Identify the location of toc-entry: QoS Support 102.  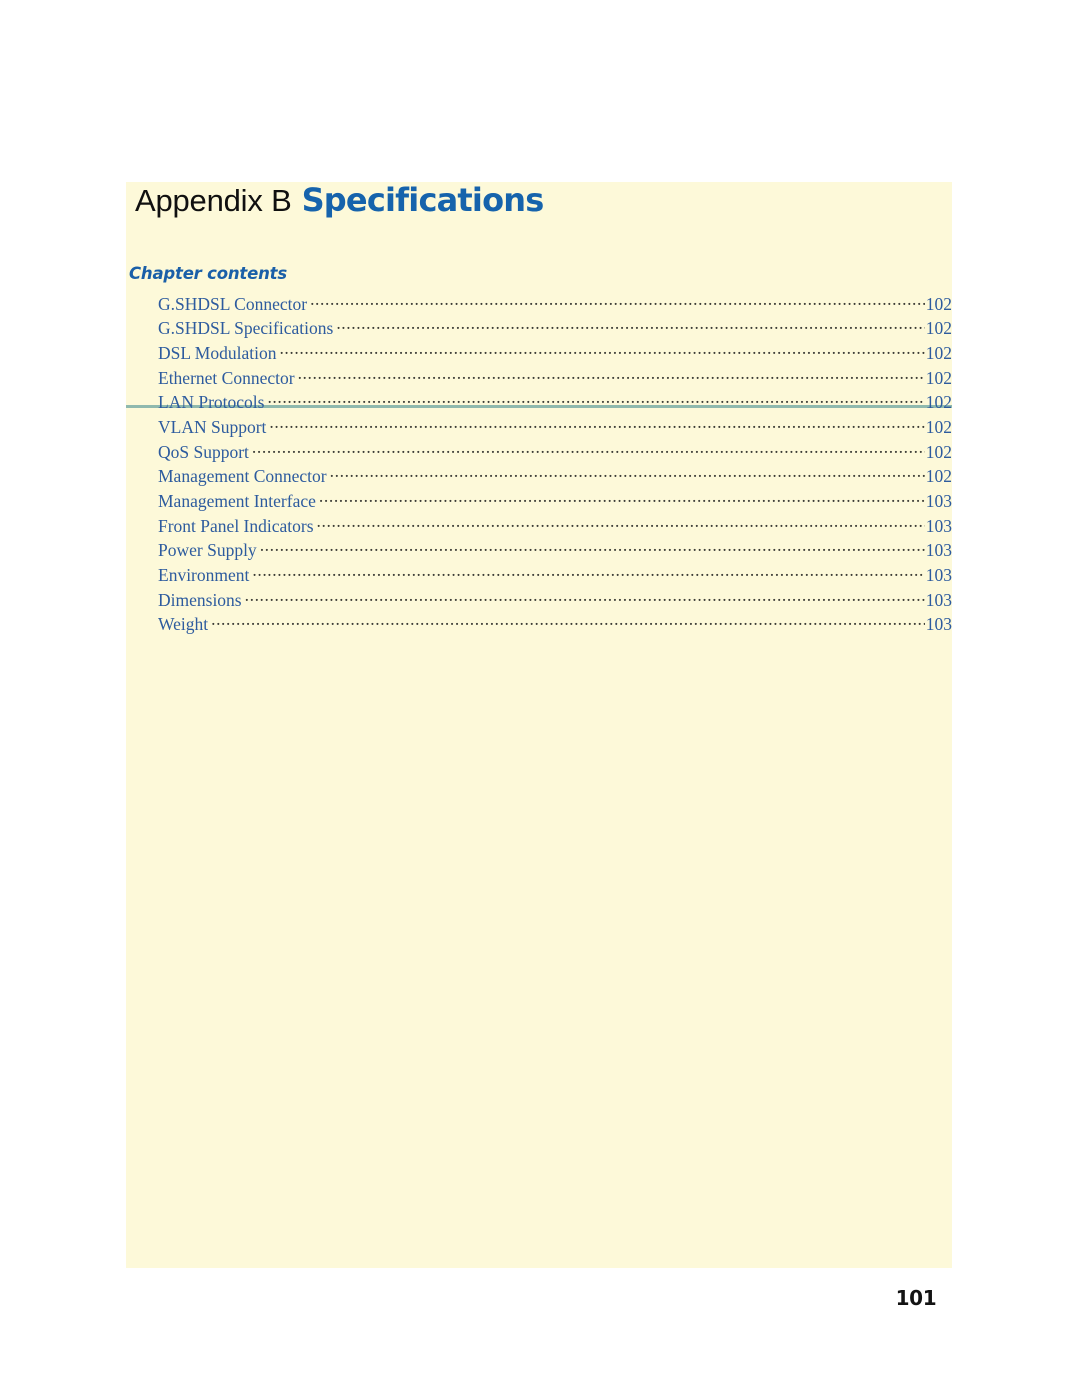
(555, 452).